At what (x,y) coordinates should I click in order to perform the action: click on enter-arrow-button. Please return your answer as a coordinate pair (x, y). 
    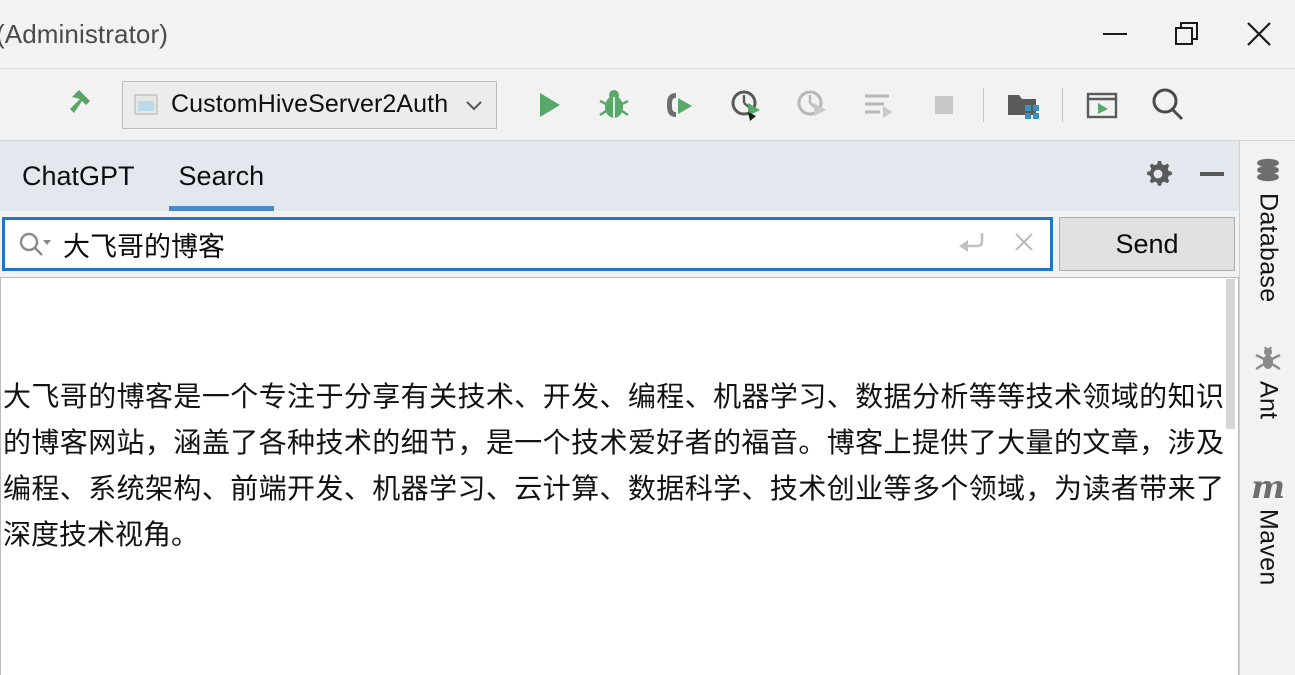
    Looking at the image, I should click on (972, 244).